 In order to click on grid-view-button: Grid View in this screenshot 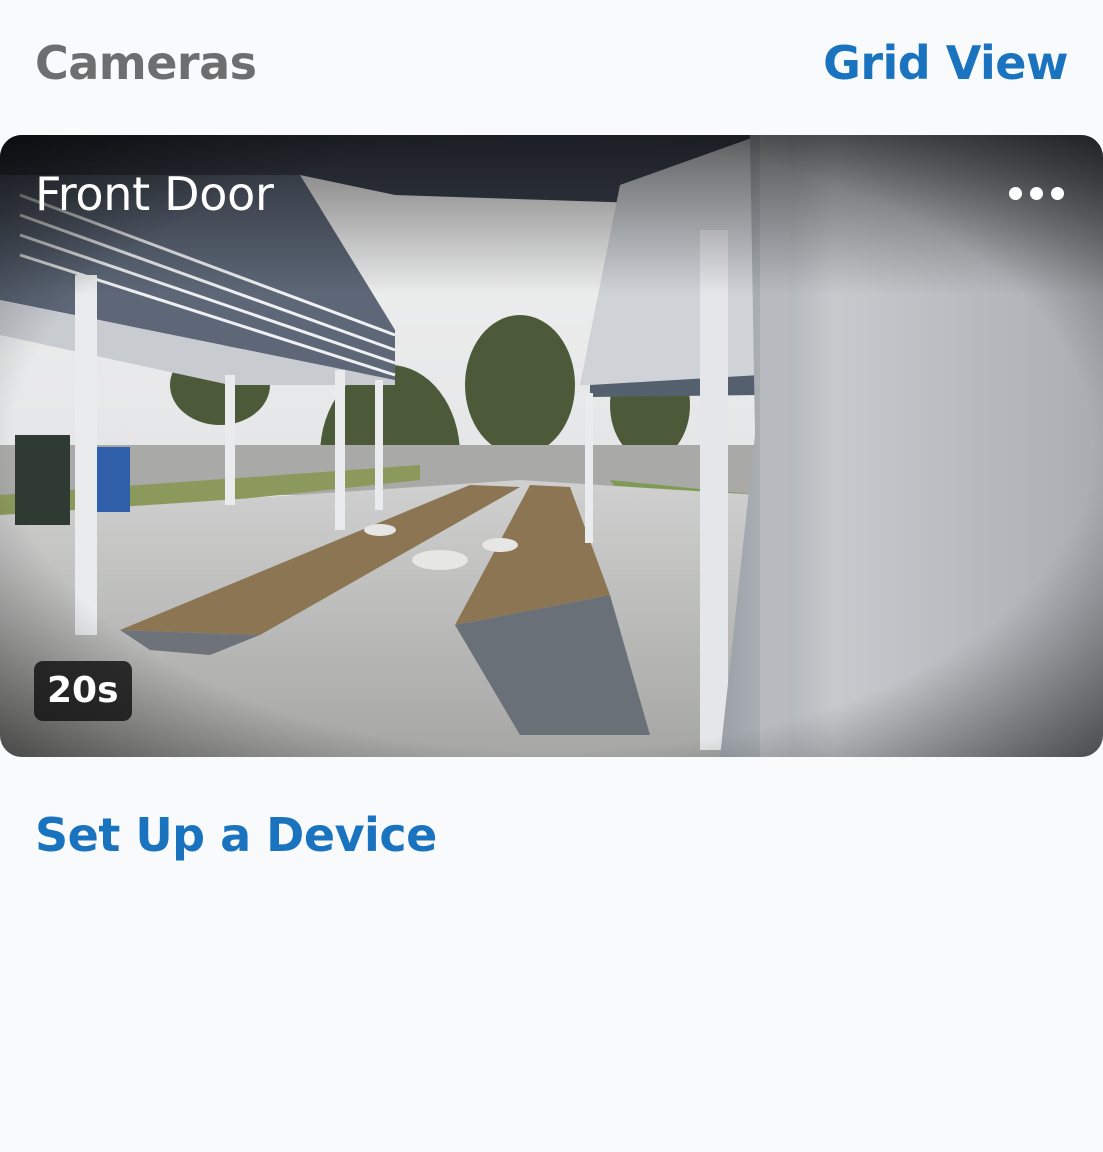, I will do `click(945, 63)`.